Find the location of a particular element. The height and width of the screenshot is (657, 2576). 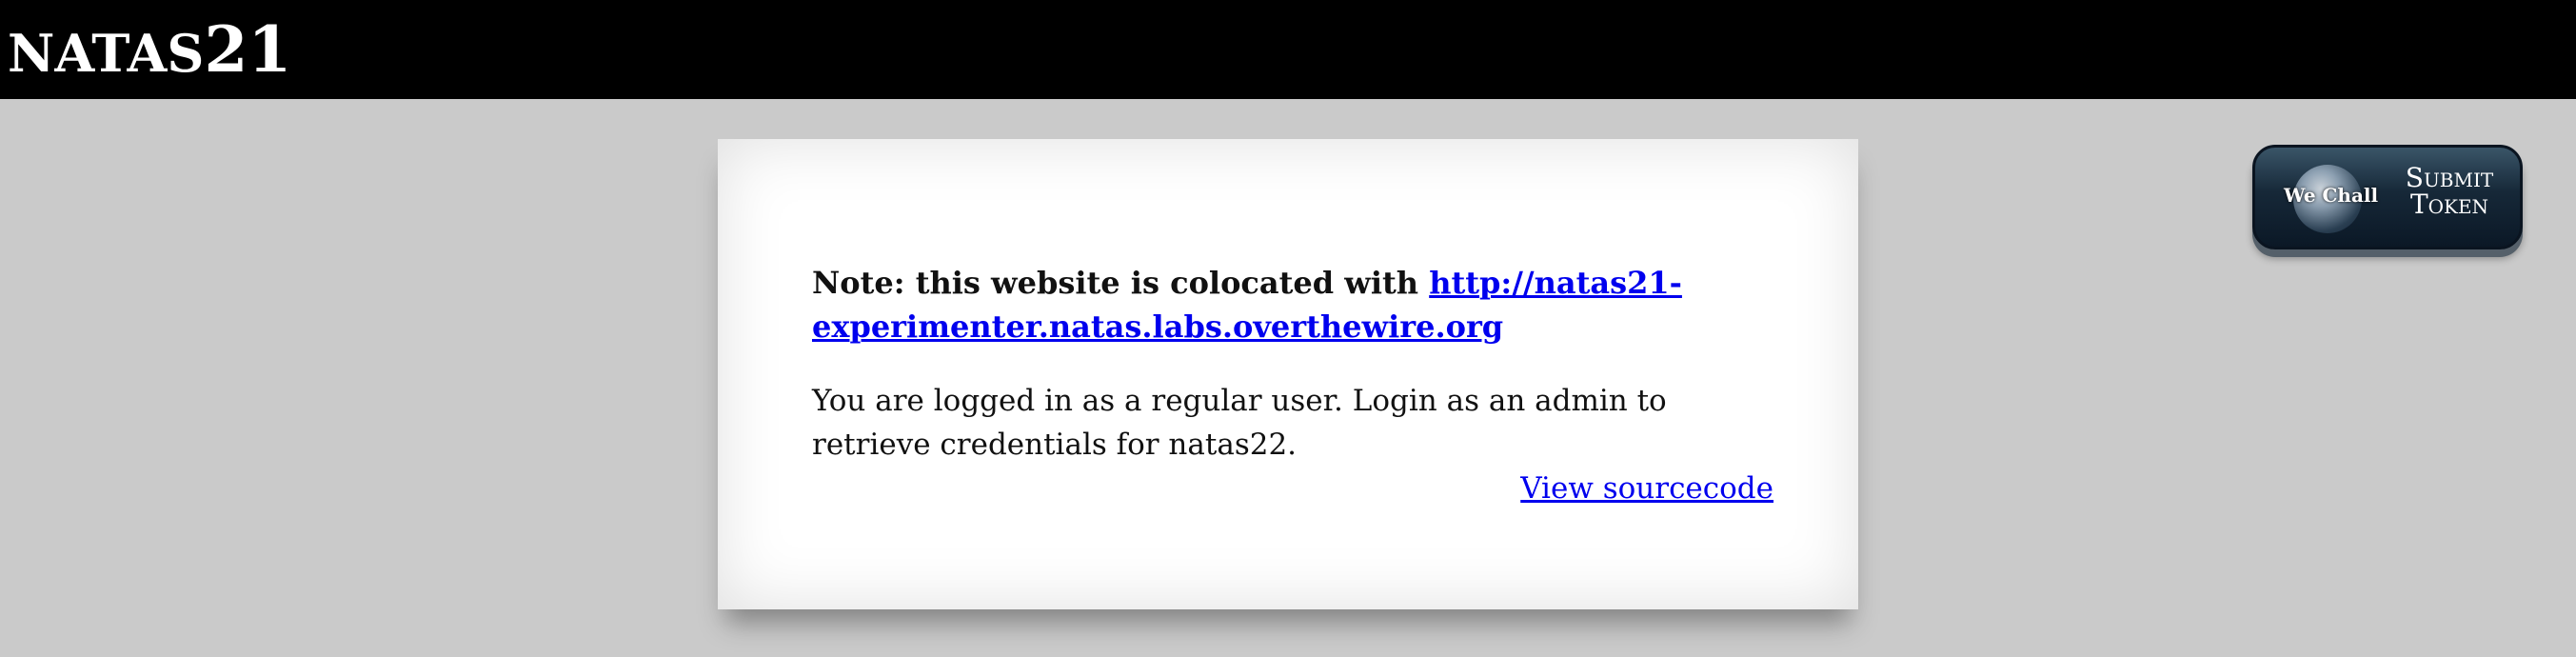

page-title: NATAS21 is located at coordinates (149, 59).